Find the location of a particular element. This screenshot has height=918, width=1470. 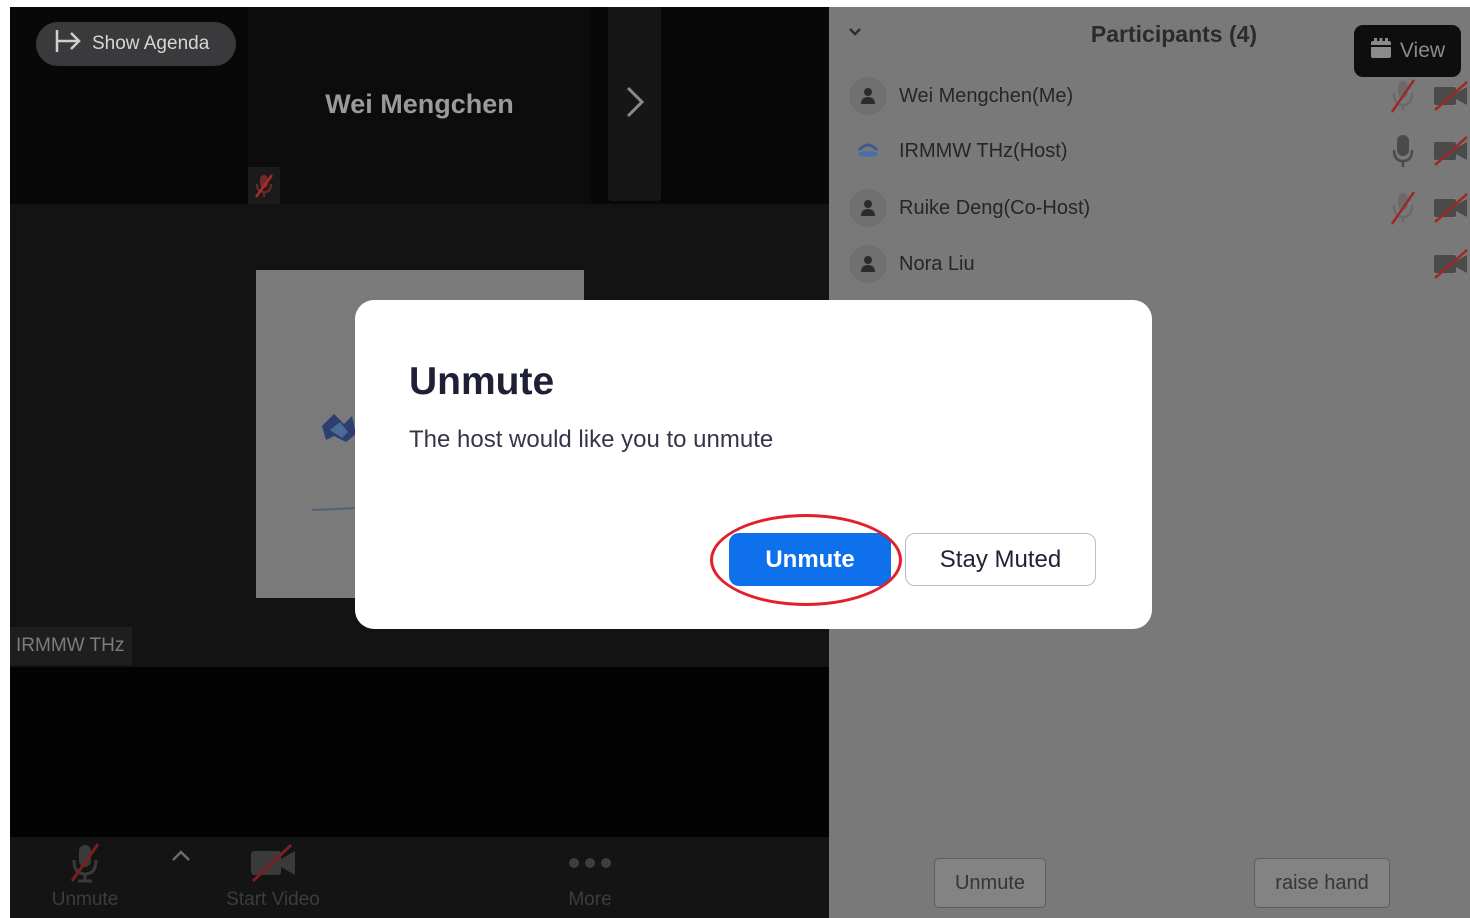

participant-name: IRMMW THz(Host) is located at coordinates (983, 150).